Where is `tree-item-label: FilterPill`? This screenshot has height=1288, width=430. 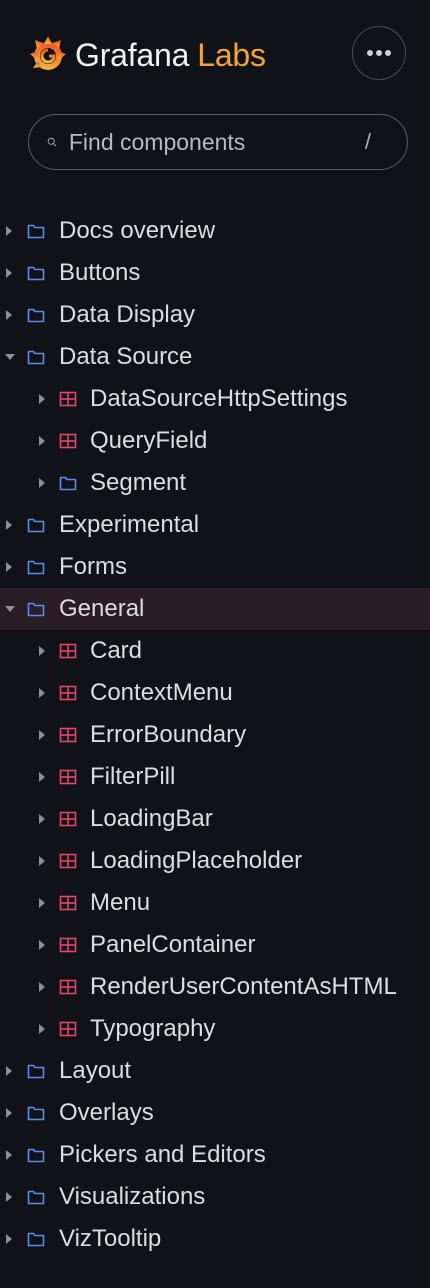 tree-item-label: FilterPill is located at coordinates (133, 776).